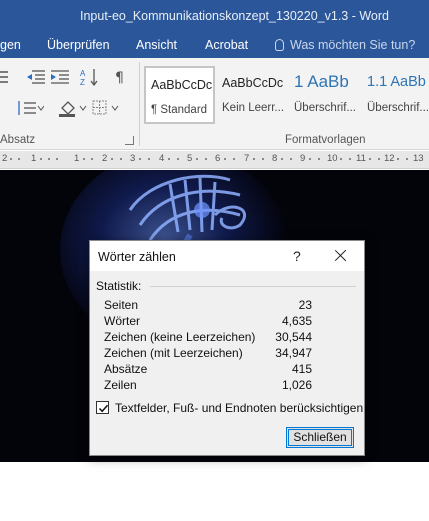 The image size is (429, 521). I want to click on stat-label: Wörter, so click(122, 321).